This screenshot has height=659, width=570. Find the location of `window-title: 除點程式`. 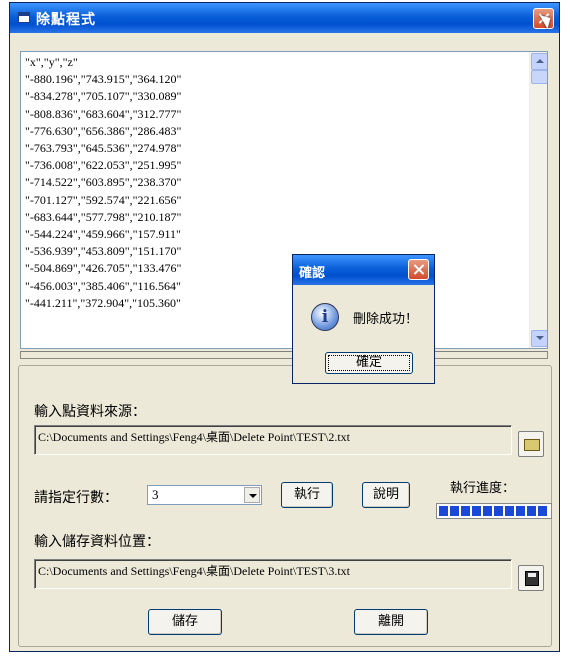

window-title: 除點程式 is located at coordinates (66, 20).